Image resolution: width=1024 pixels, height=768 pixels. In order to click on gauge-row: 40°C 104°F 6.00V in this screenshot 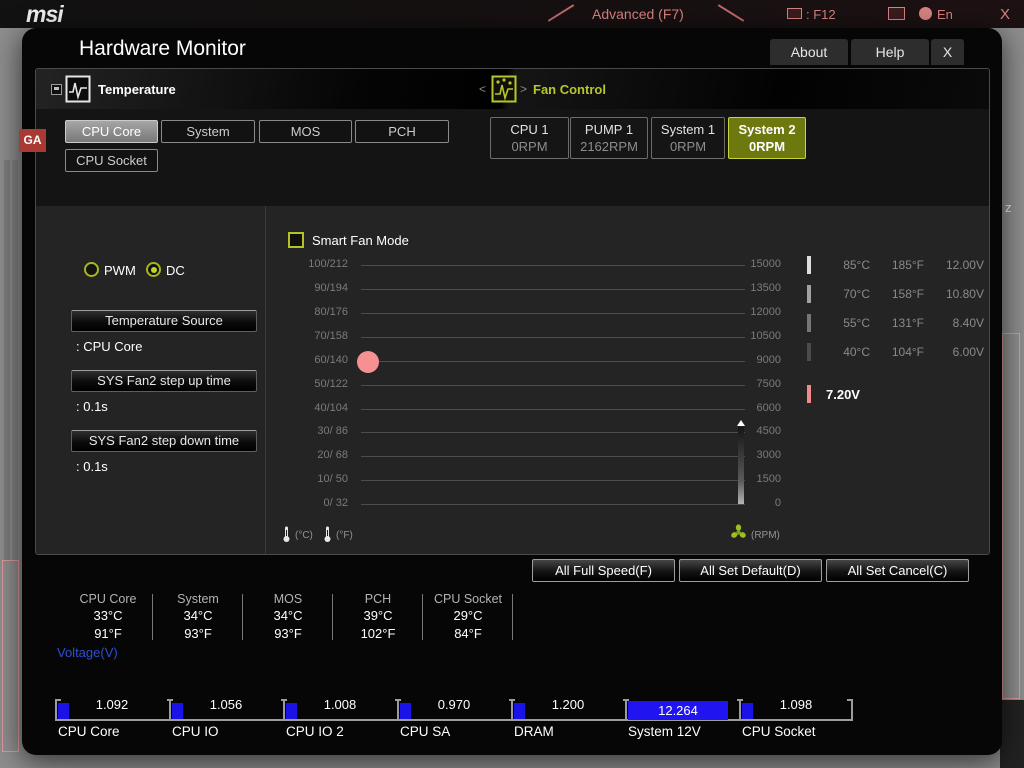, I will do `click(902, 352)`.